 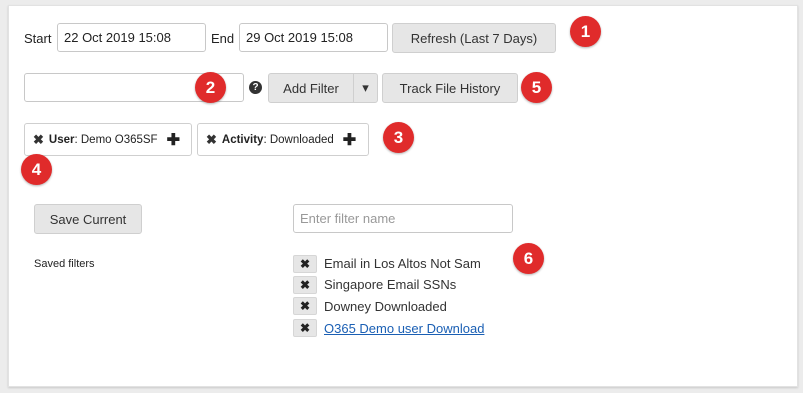 What do you see at coordinates (365, 88) in the screenshot?
I see `caret-down-icon: ▾` at bounding box center [365, 88].